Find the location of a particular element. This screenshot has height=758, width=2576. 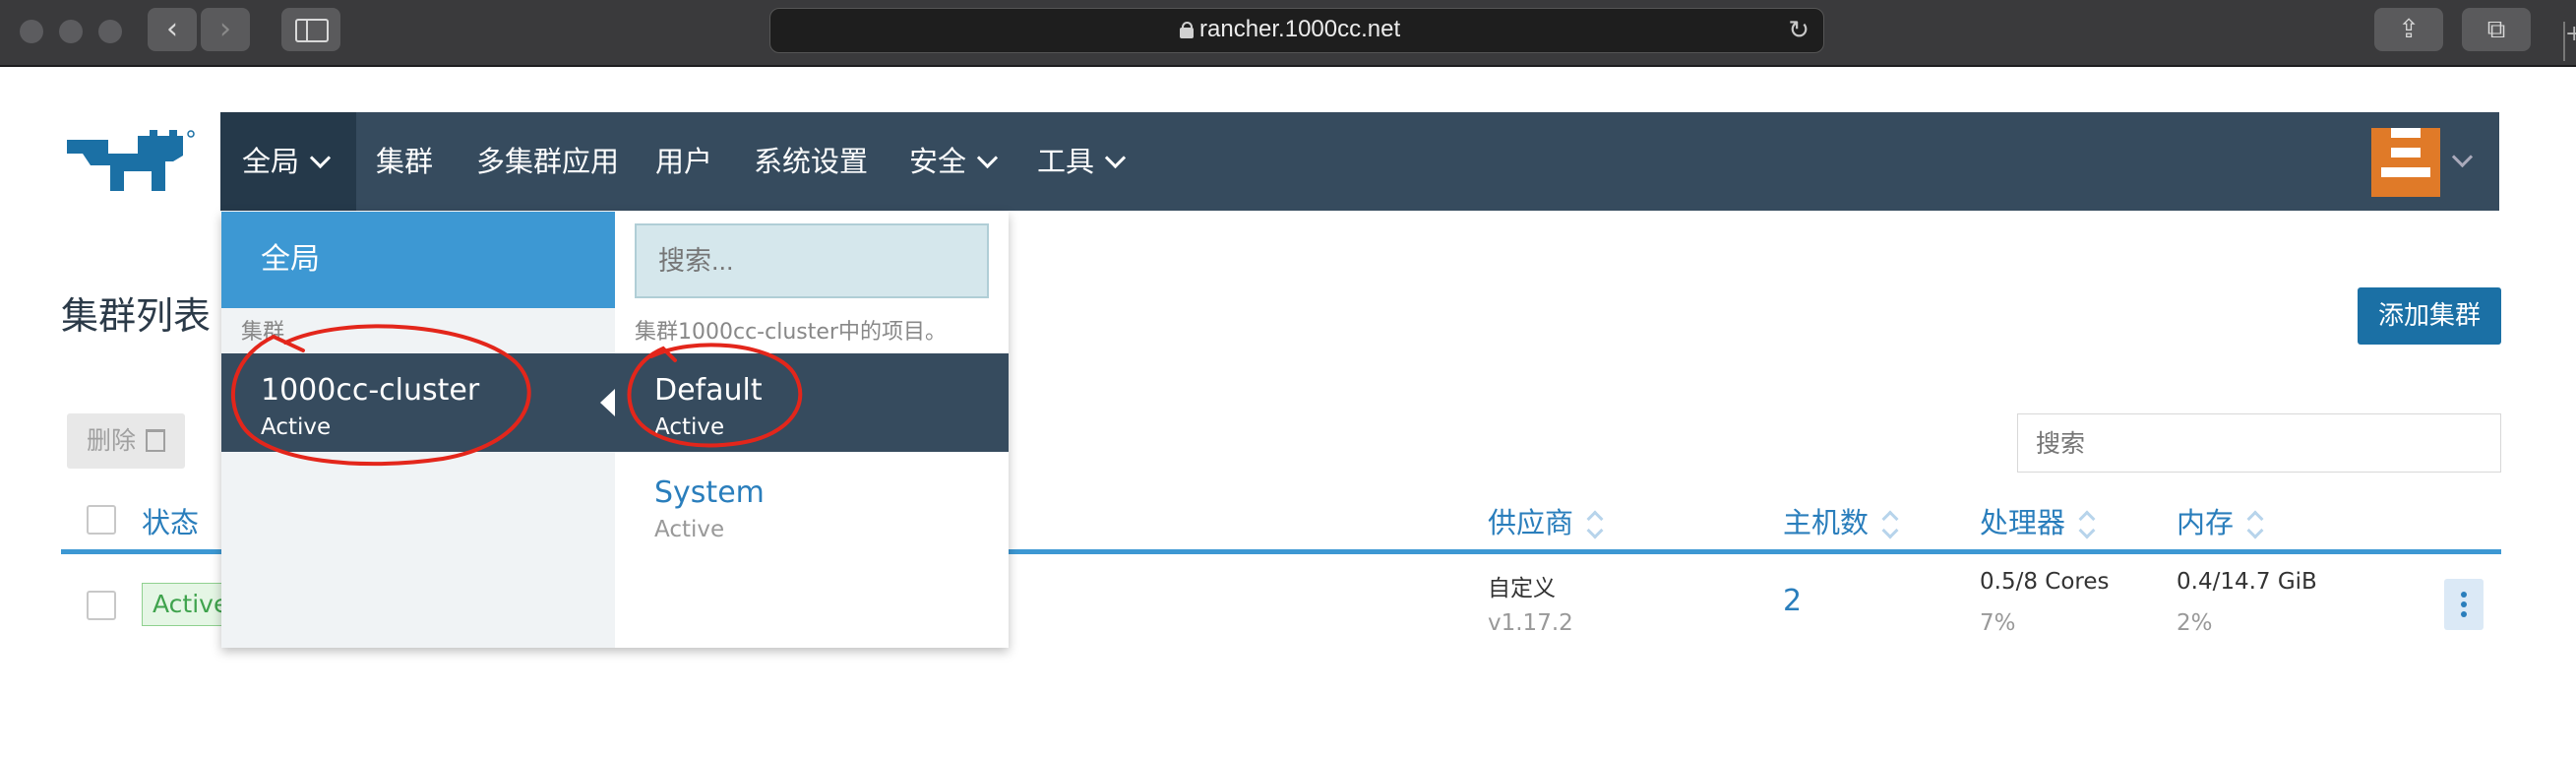

nav-tools-label: 工具 is located at coordinates (1066, 161).